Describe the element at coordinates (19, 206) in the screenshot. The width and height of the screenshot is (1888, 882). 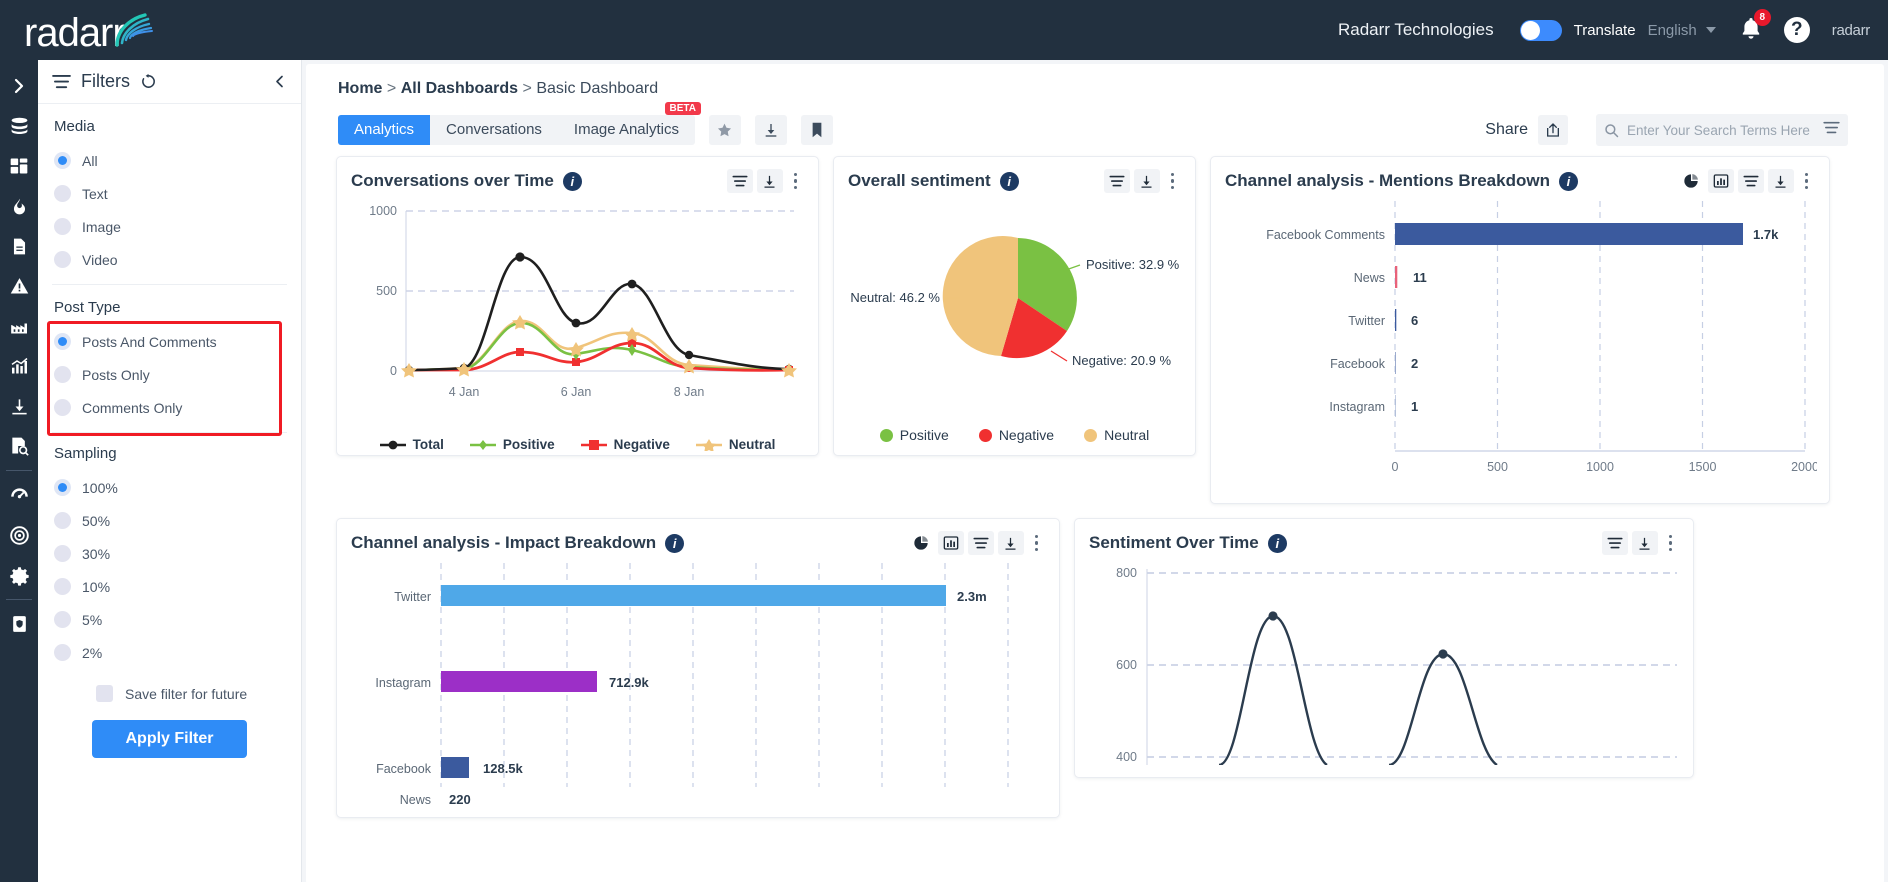
I see `flame-icon` at that location.